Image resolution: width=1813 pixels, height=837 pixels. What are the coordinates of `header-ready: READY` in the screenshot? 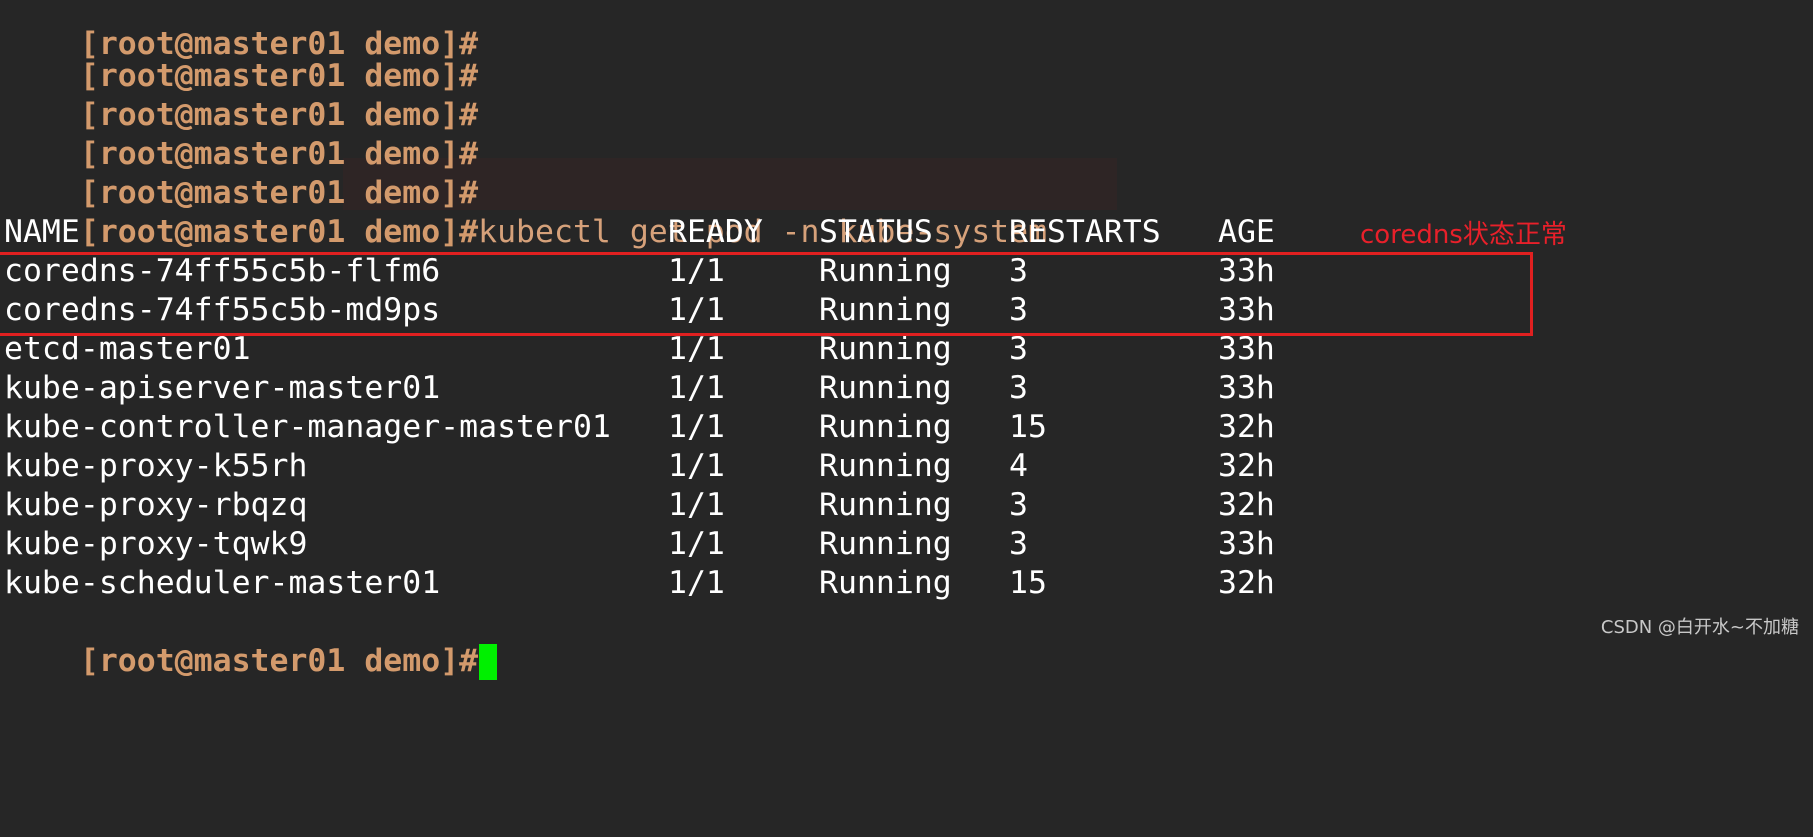 It's located at (715, 232).